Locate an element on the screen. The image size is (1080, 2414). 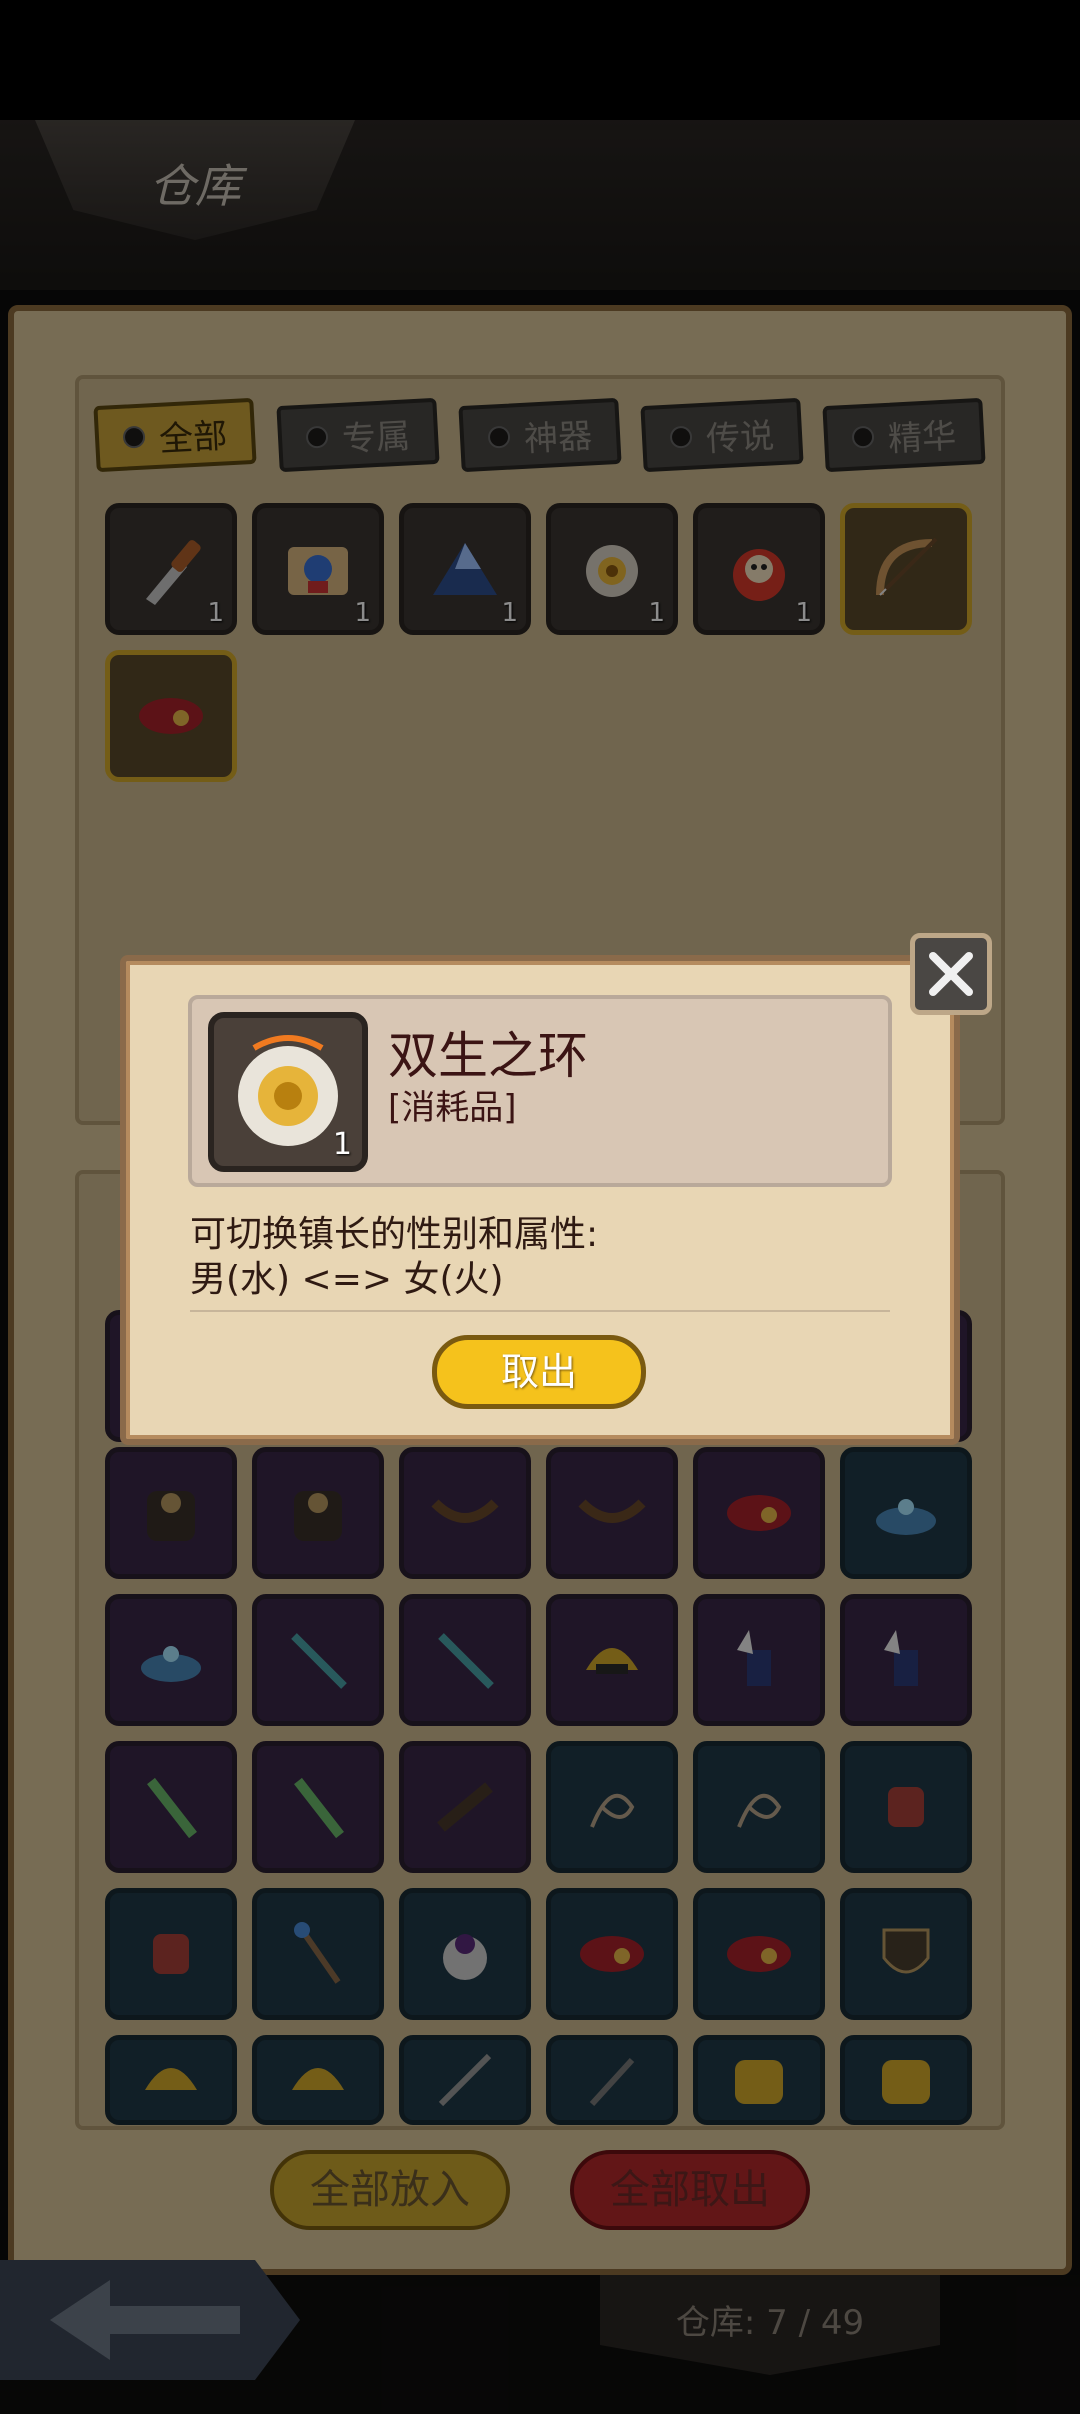
item-type: [消耗品] is located at coordinates (452, 1108).